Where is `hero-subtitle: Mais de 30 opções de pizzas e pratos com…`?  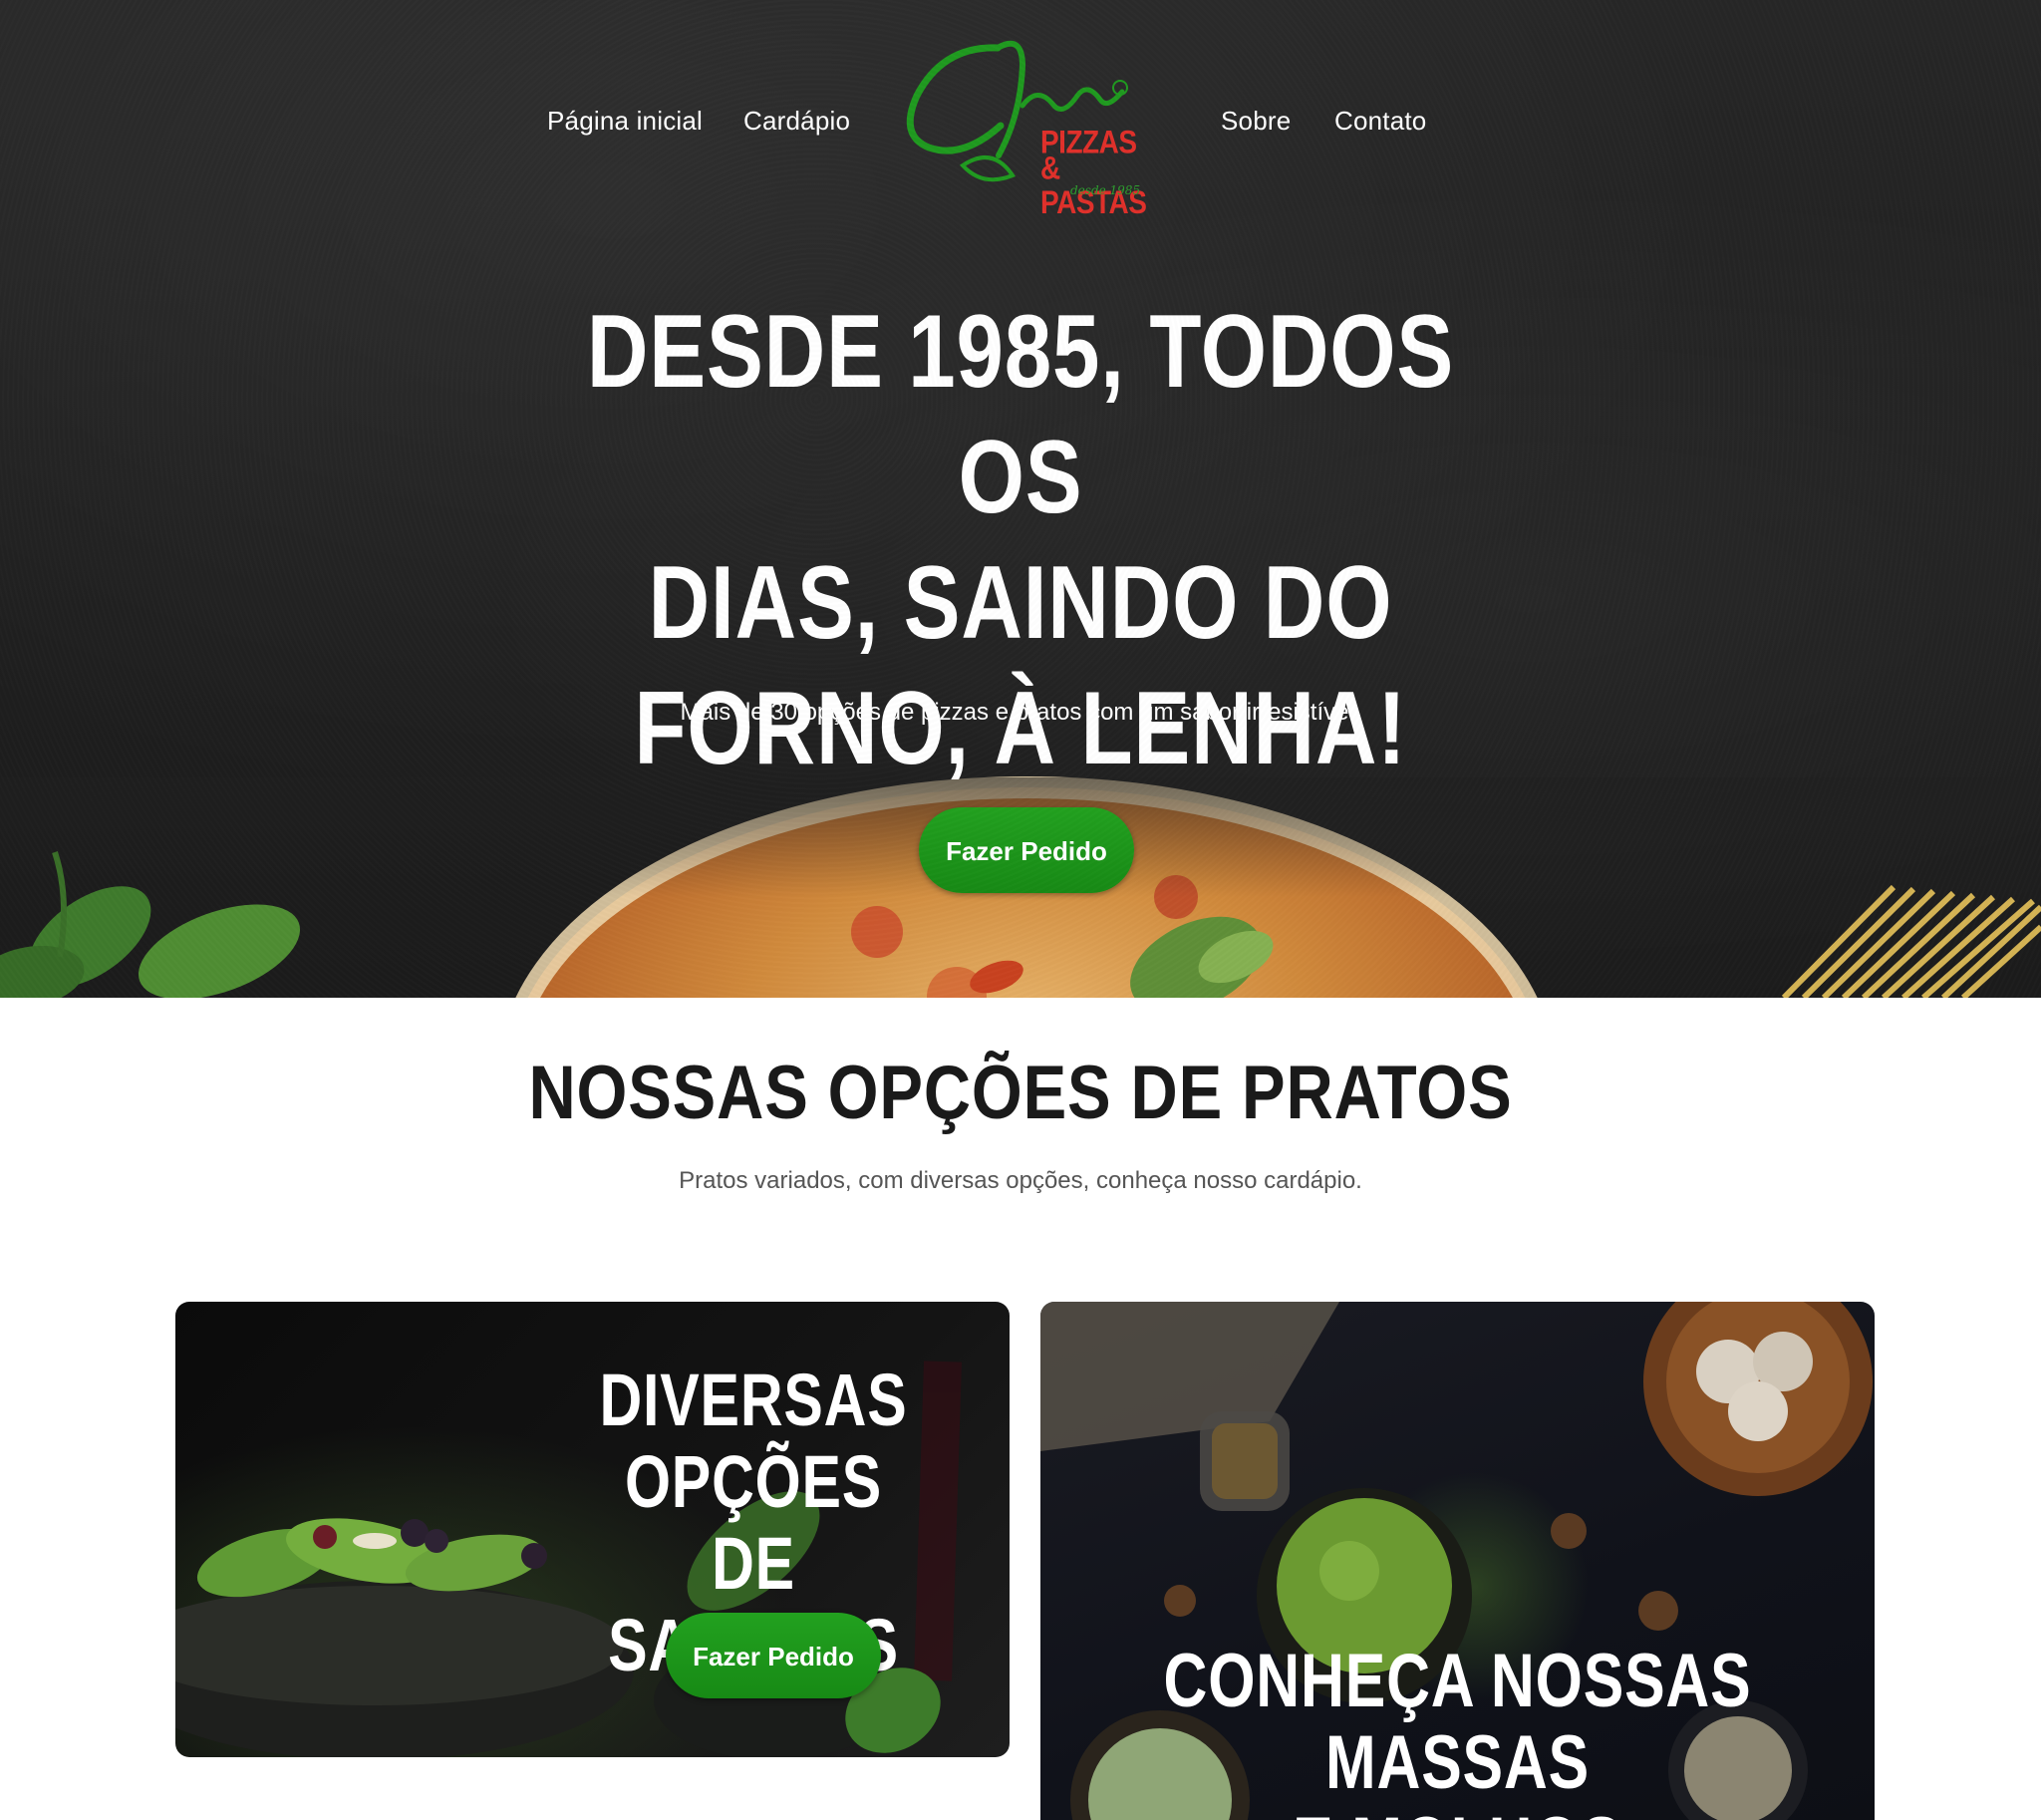 hero-subtitle: Mais de 30 opções de pizzas e pratos com… is located at coordinates (1020, 712).